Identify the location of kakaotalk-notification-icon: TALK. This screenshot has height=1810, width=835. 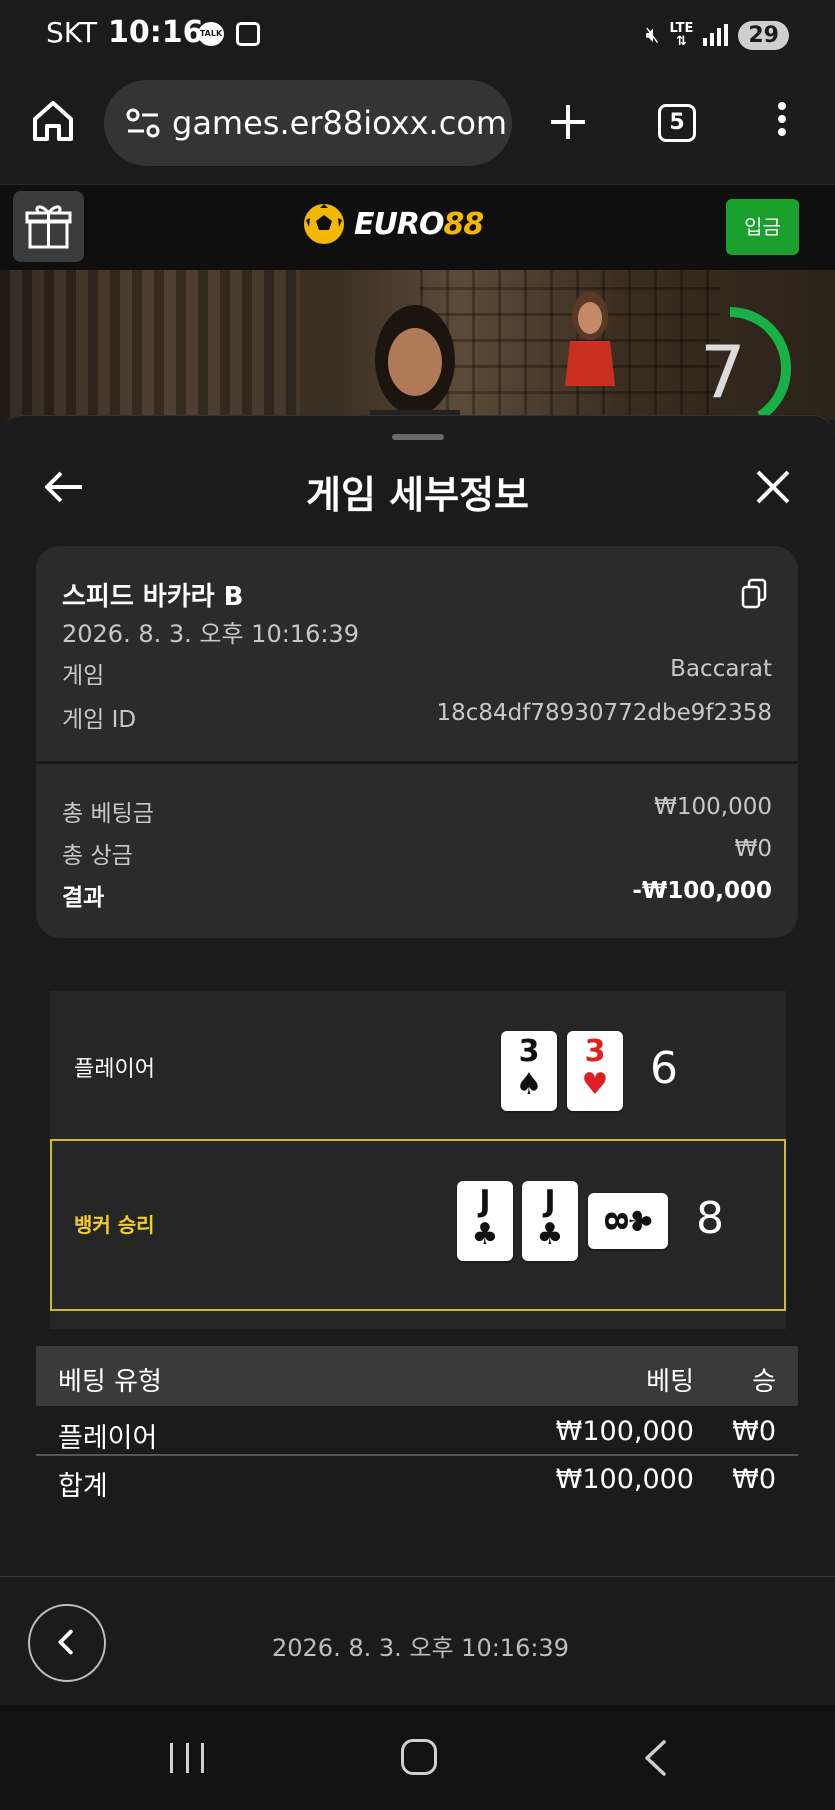
(211, 34).